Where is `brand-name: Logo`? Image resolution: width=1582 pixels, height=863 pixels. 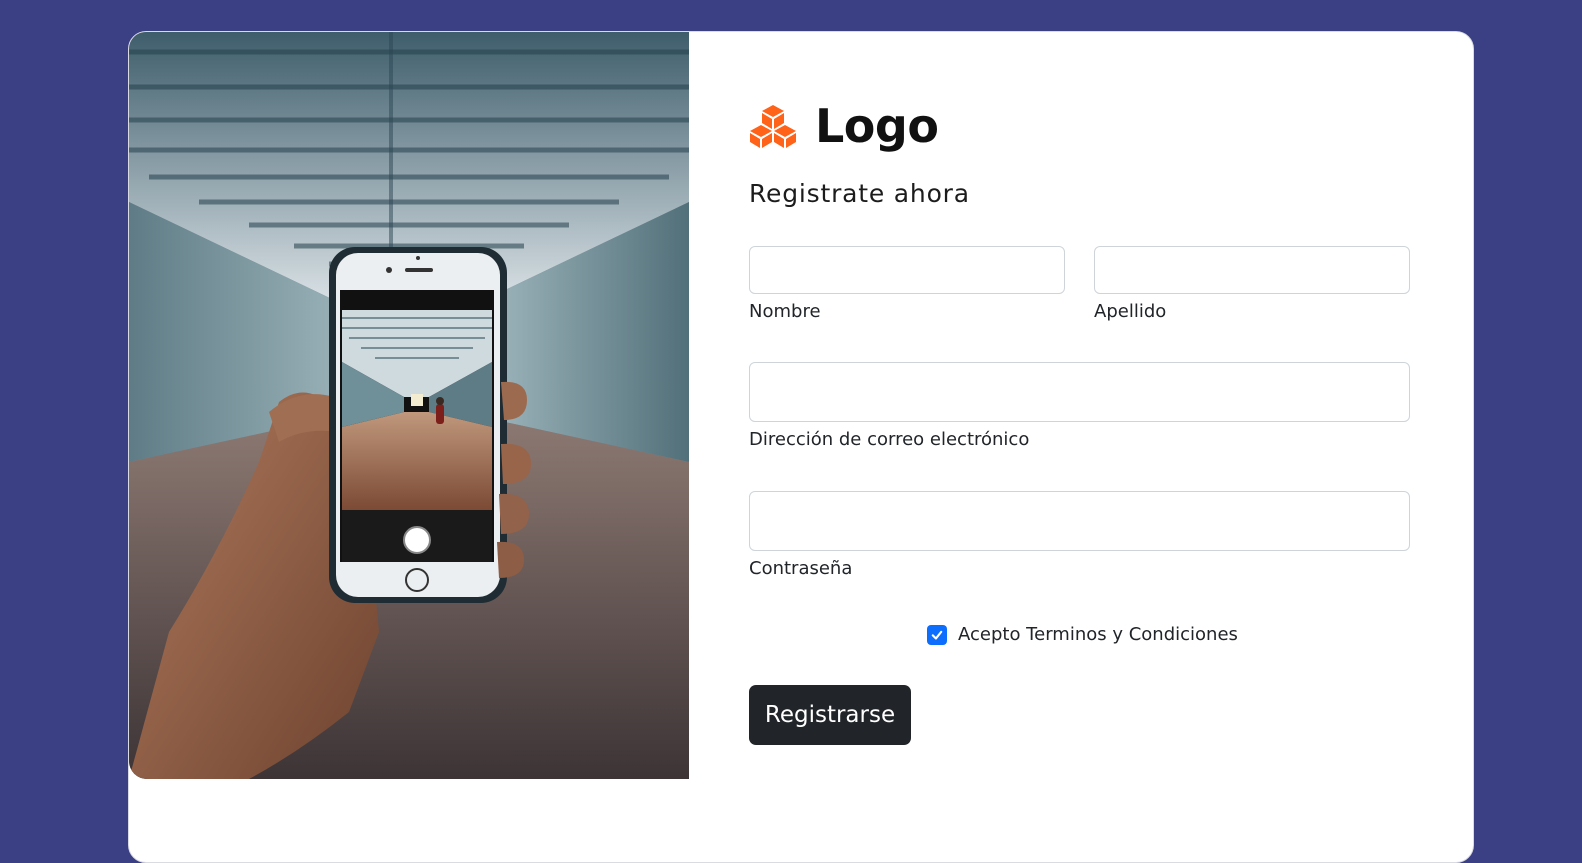 brand-name: Logo is located at coordinates (877, 126).